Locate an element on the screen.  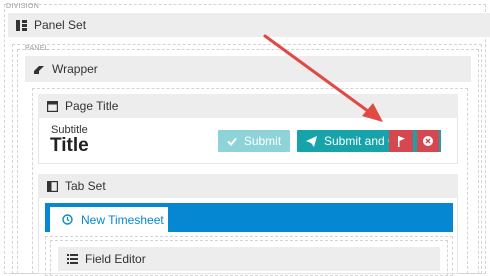
annotation-arrow is located at coordinates (323, 78).